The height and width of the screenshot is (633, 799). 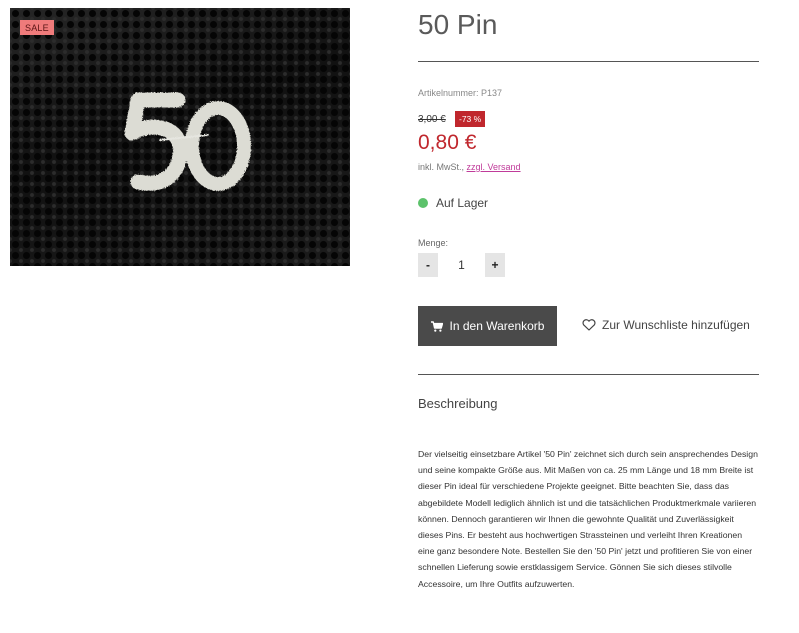 I want to click on heart-icon, so click(x=589, y=325).